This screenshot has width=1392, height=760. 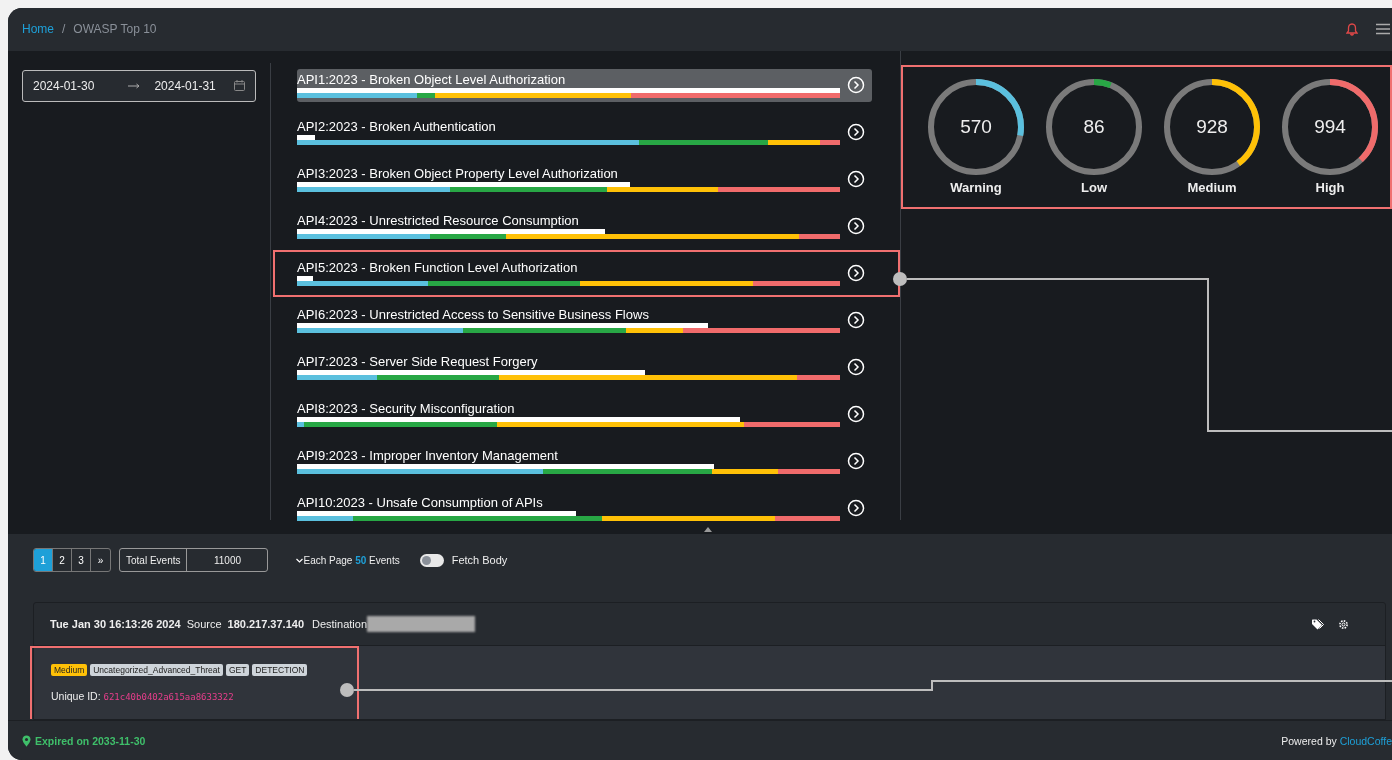 What do you see at coordinates (237, 670) in the screenshot?
I see `event-tag: GET` at bounding box center [237, 670].